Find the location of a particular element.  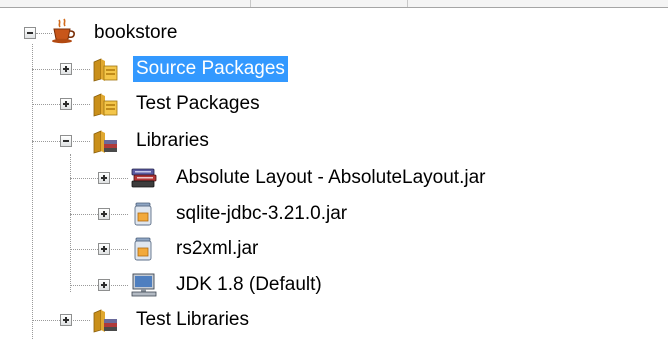

header-strip is located at coordinates (334, 4).